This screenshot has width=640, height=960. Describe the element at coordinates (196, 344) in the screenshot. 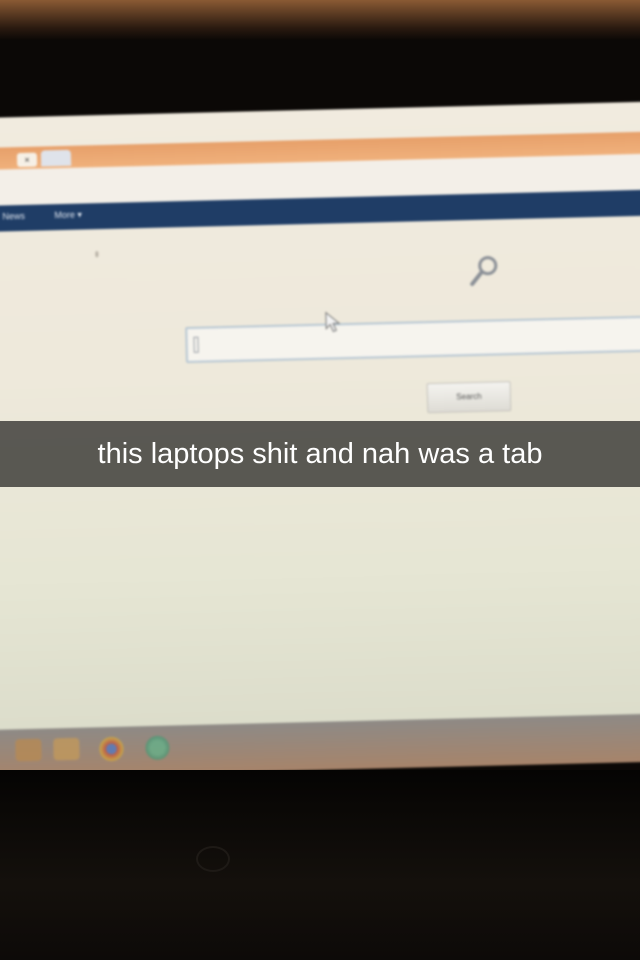

I see `text-caret` at that location.